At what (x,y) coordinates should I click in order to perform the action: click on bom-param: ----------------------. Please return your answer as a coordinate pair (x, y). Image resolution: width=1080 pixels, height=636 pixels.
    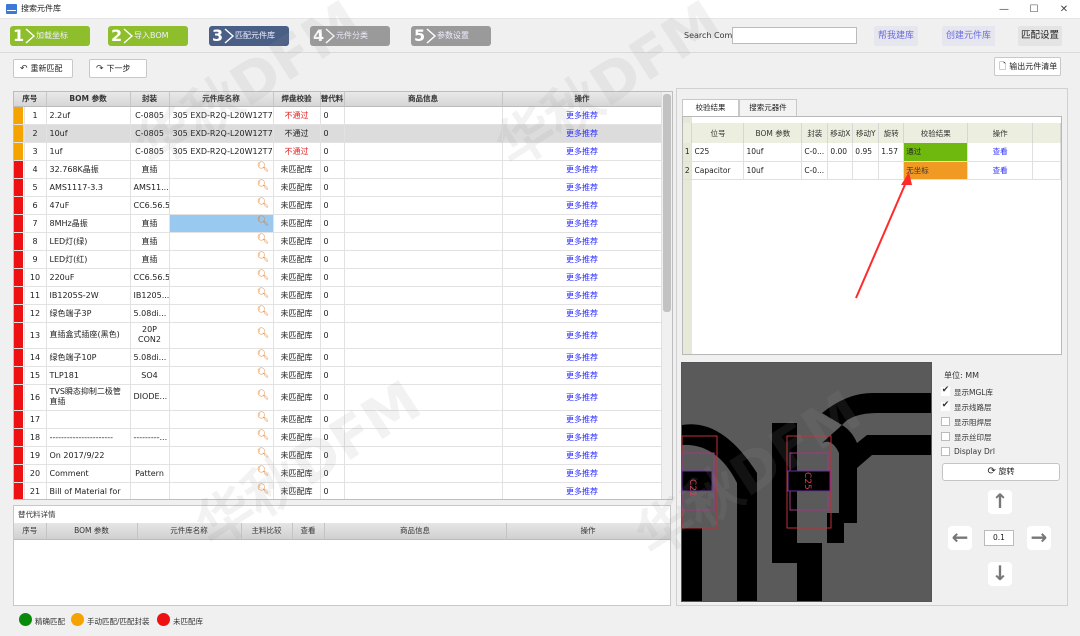
    Looking at the image, I should click on (88, 437).